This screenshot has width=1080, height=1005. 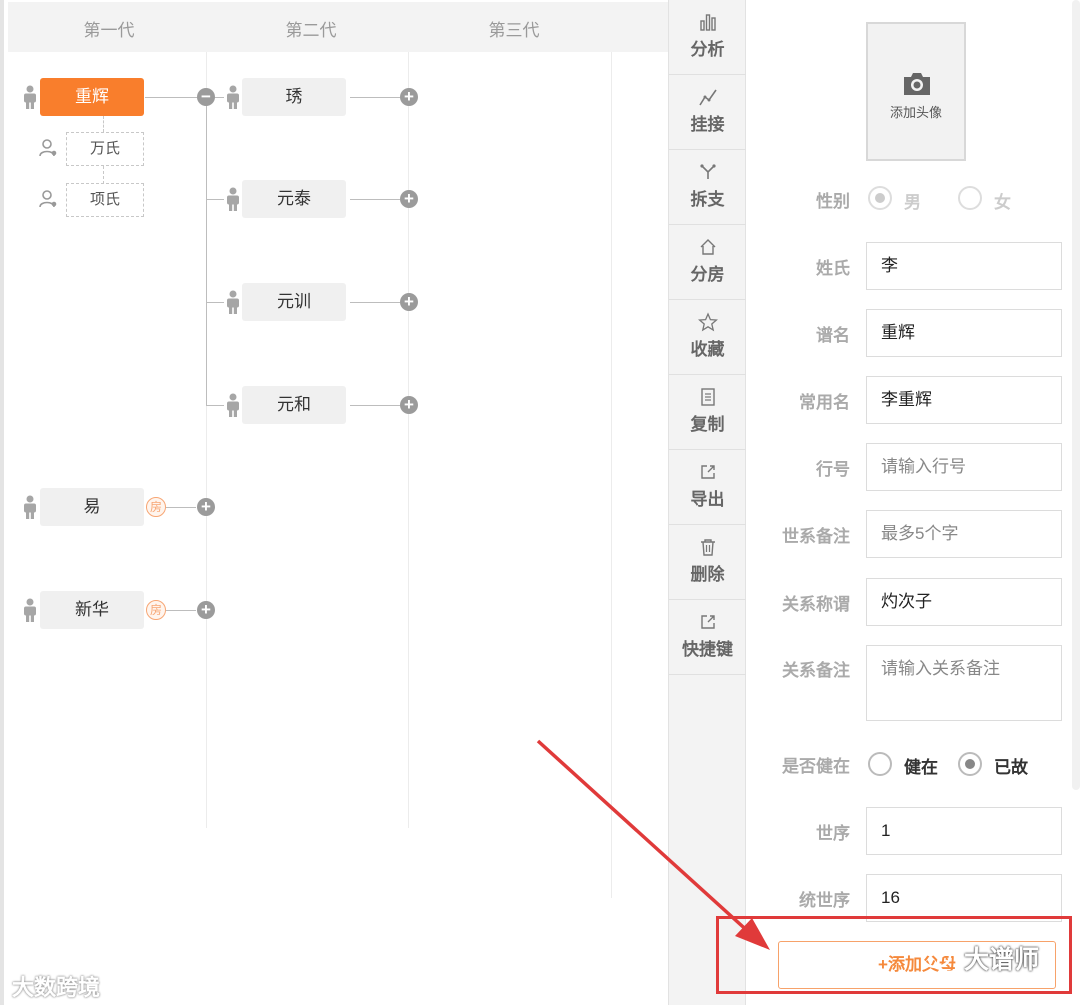 I want to click on trash-icon, so click(x=707, y=547).